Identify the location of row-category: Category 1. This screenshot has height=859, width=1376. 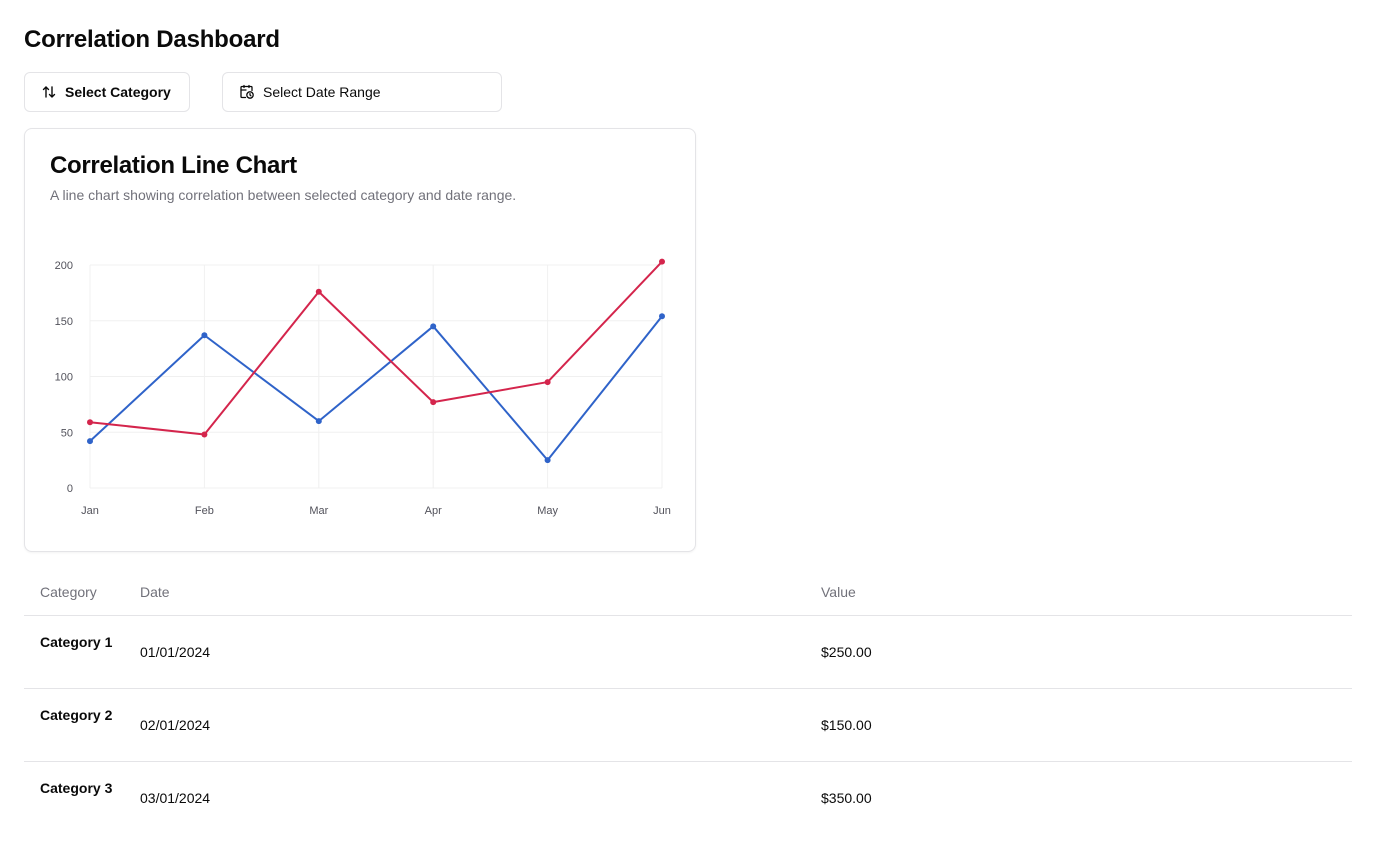
(76, 642).